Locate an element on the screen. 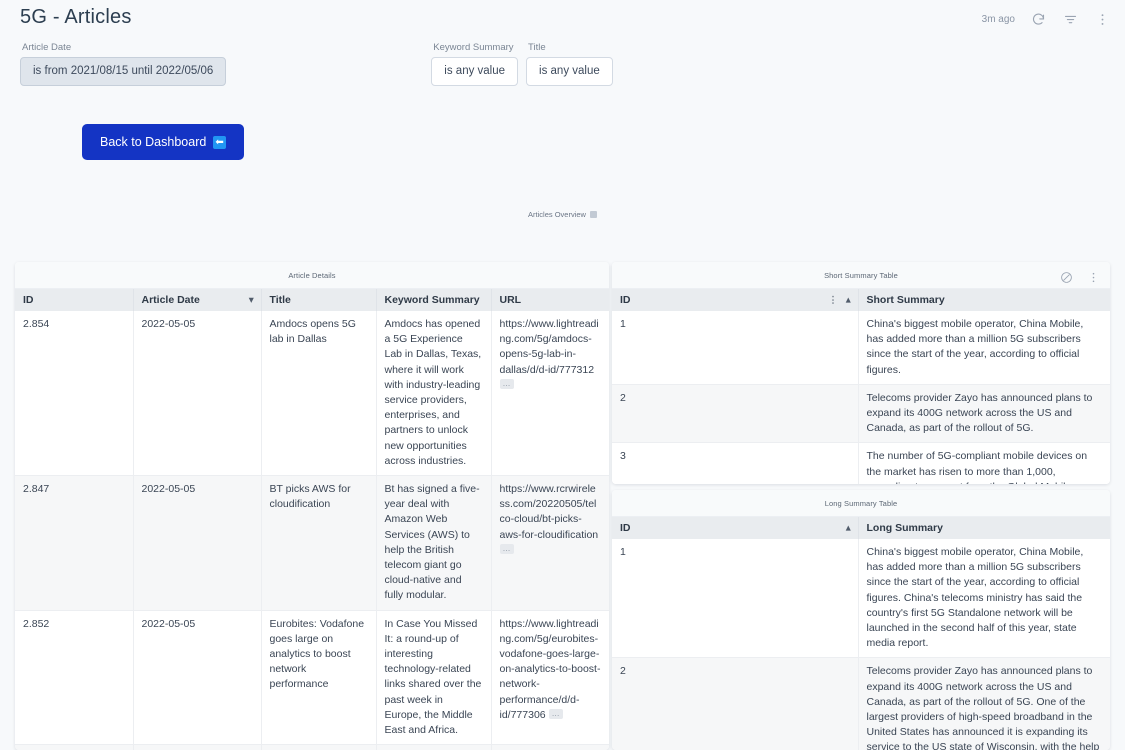  column-header-short-summary: Short Summary is located at coordinates (984, 300).